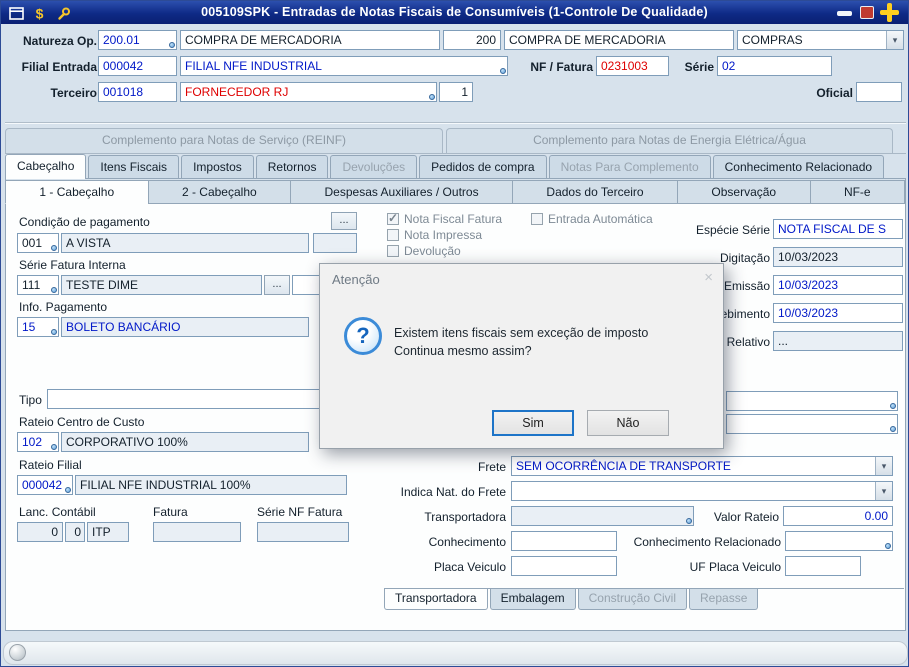  Describe the element at coordinates (798, 167) in the screenshot. I see `tab-conhecimento-relacionado: Conhecimento Relacionado` at that location.